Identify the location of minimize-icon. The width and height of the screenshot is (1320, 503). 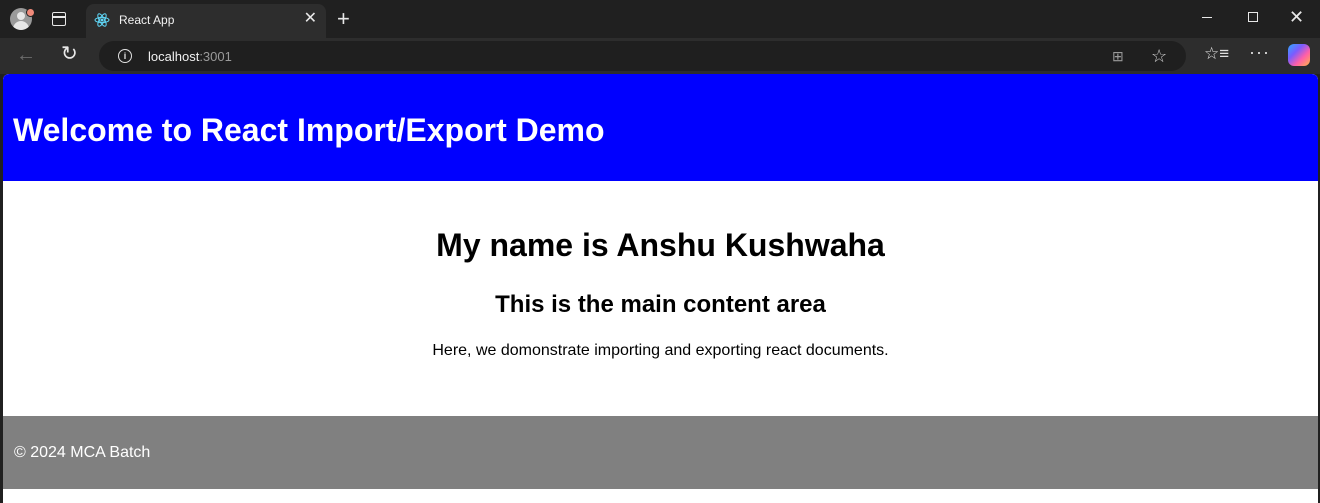
(1207, 17).